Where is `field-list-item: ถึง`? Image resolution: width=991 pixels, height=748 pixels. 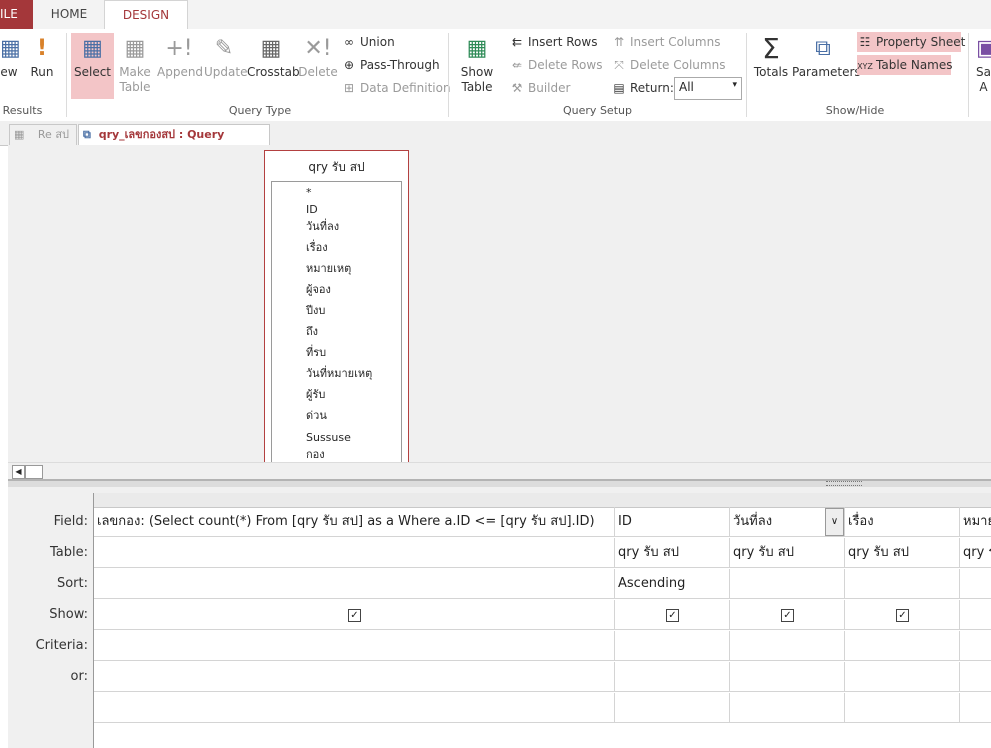
field-list-item: ถึง is located at coordinates (312, 331).